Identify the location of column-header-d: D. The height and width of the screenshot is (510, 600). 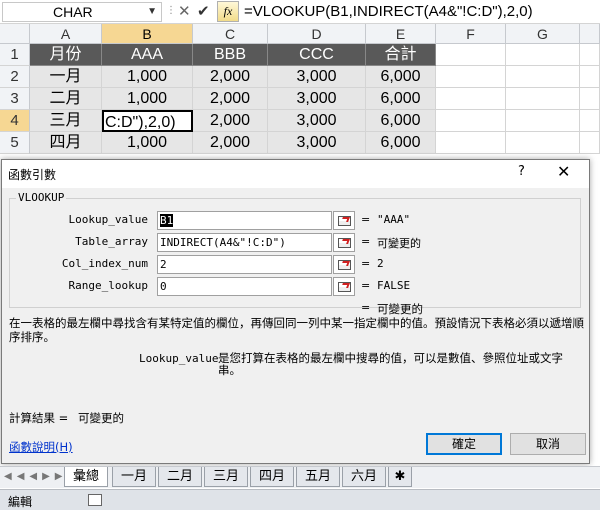
(317, 34).